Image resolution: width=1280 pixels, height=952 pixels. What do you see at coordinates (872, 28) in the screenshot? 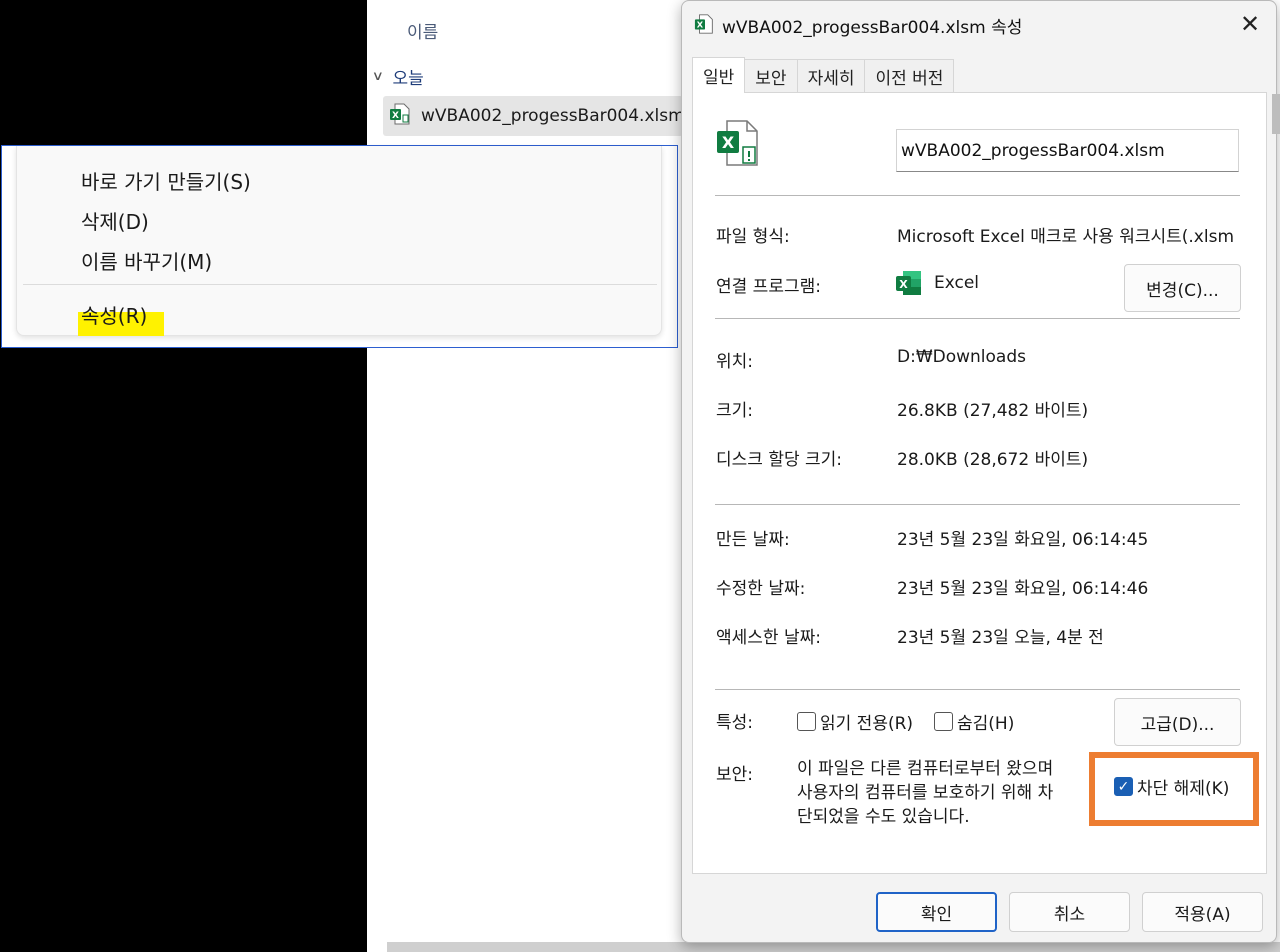
I see `dialog-title: wVBA002_progessBar004.xlsm 속성` at bounding box center [872, 28].